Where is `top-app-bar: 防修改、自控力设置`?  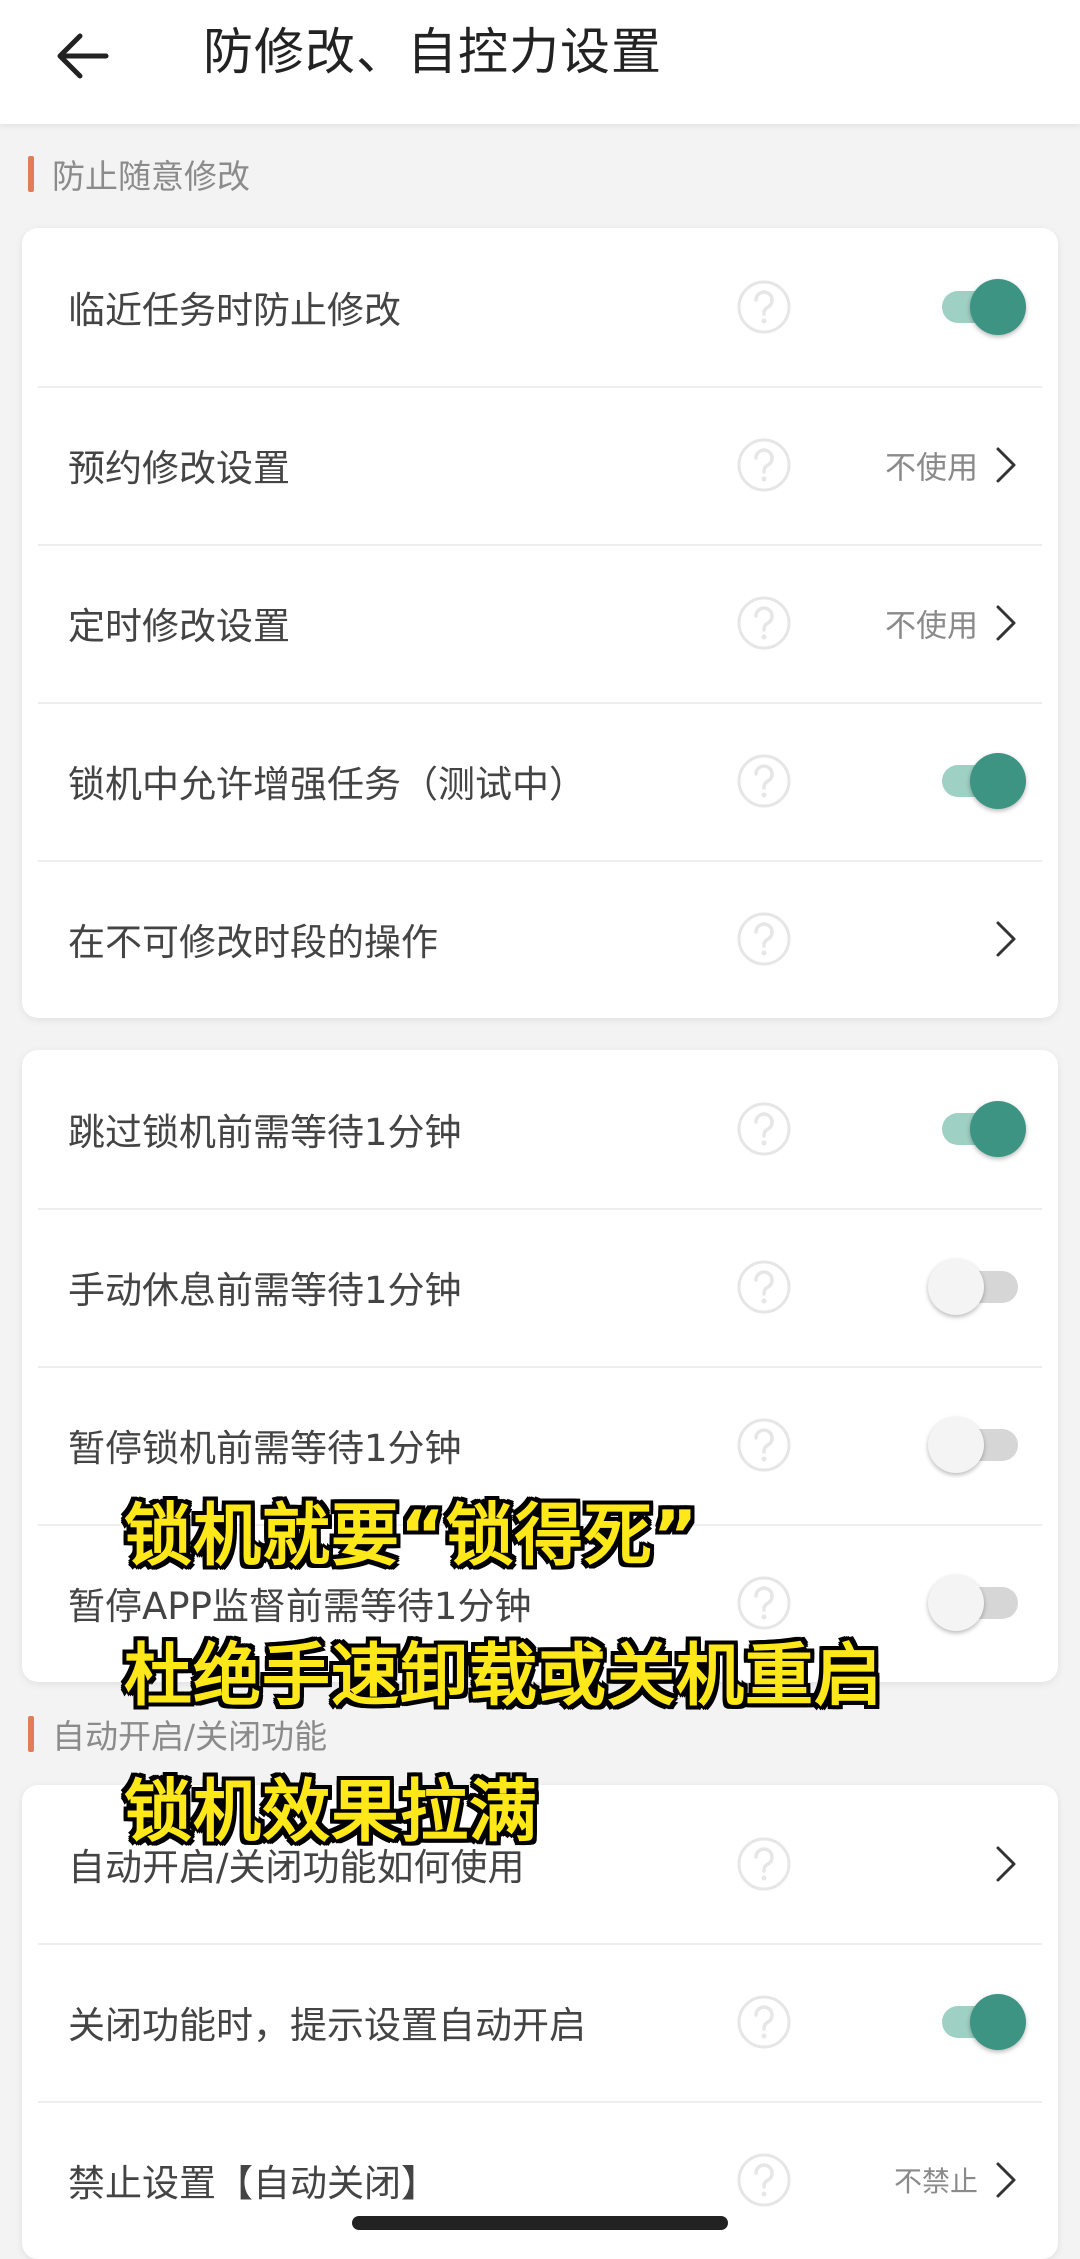 top-app-bar: 防修改、自控力设置 is located at coordinates (540, 62).